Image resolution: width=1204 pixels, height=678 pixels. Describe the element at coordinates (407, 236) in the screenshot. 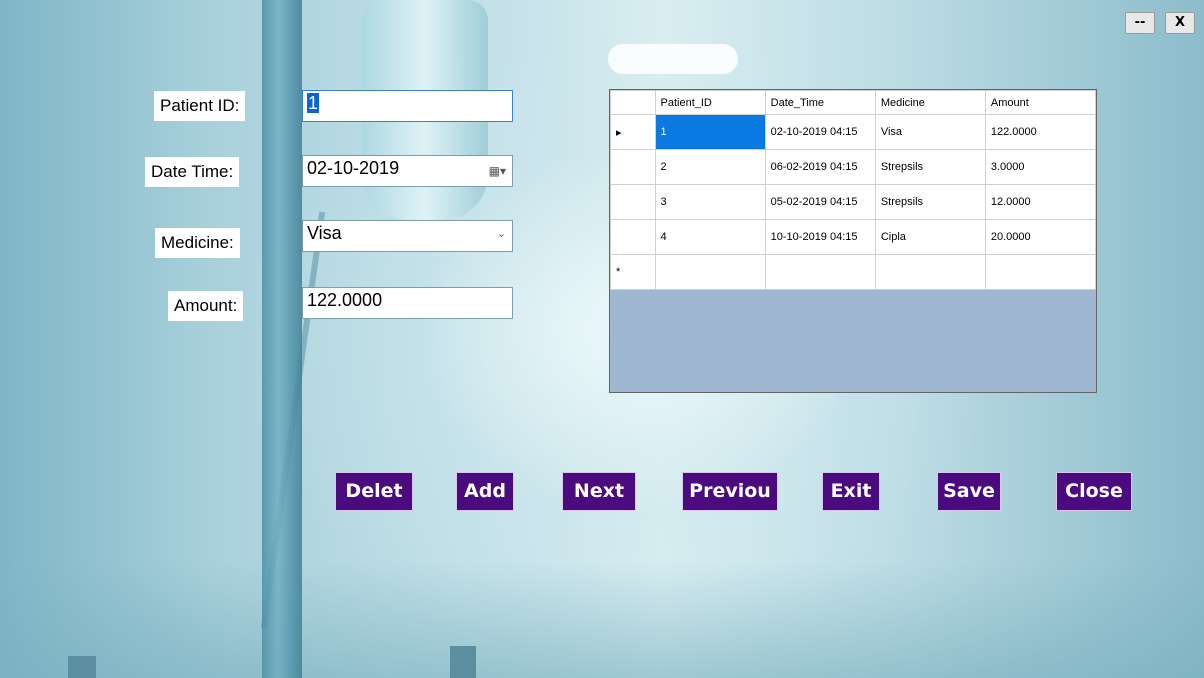

I see `medicine-combobox: Visa ⌄` at that location.